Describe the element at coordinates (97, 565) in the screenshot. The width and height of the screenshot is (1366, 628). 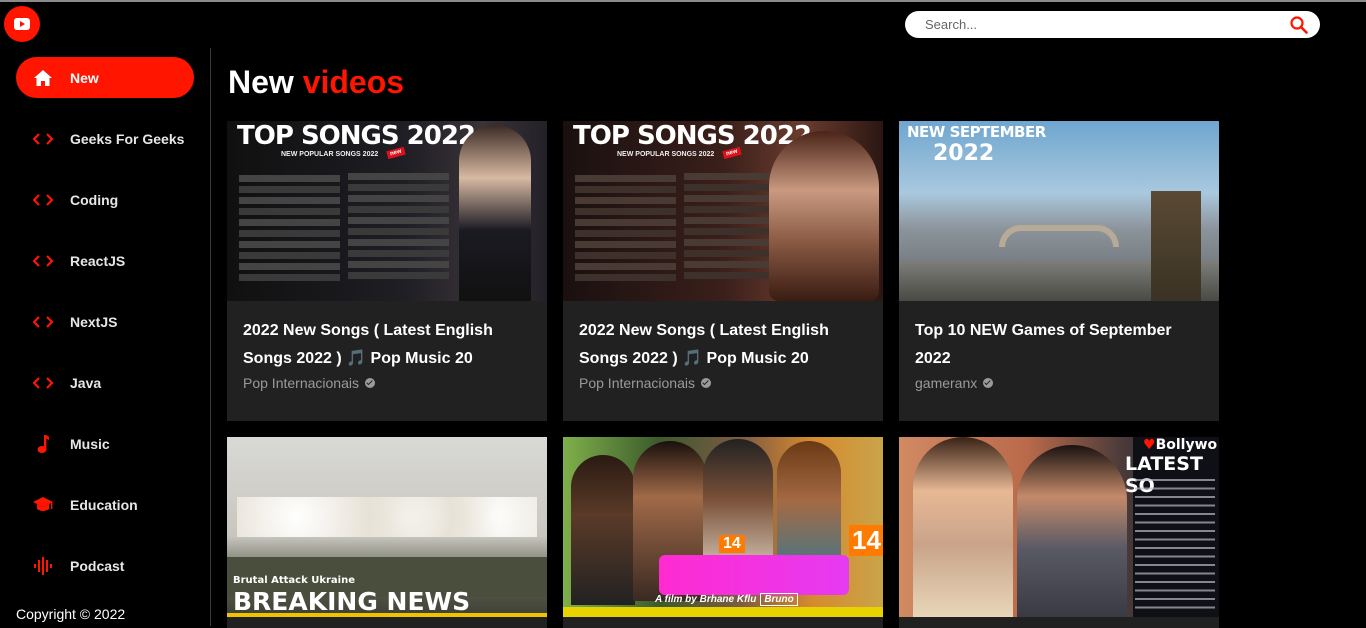
I see `sidebar-item-label: Podcast` at that location.